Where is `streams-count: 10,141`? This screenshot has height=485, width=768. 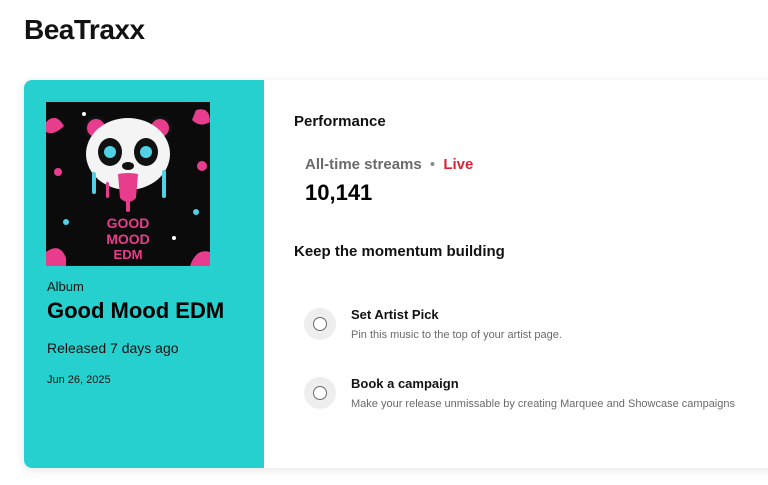
streams-count: 10,141 is located at coordinates (339, 192).